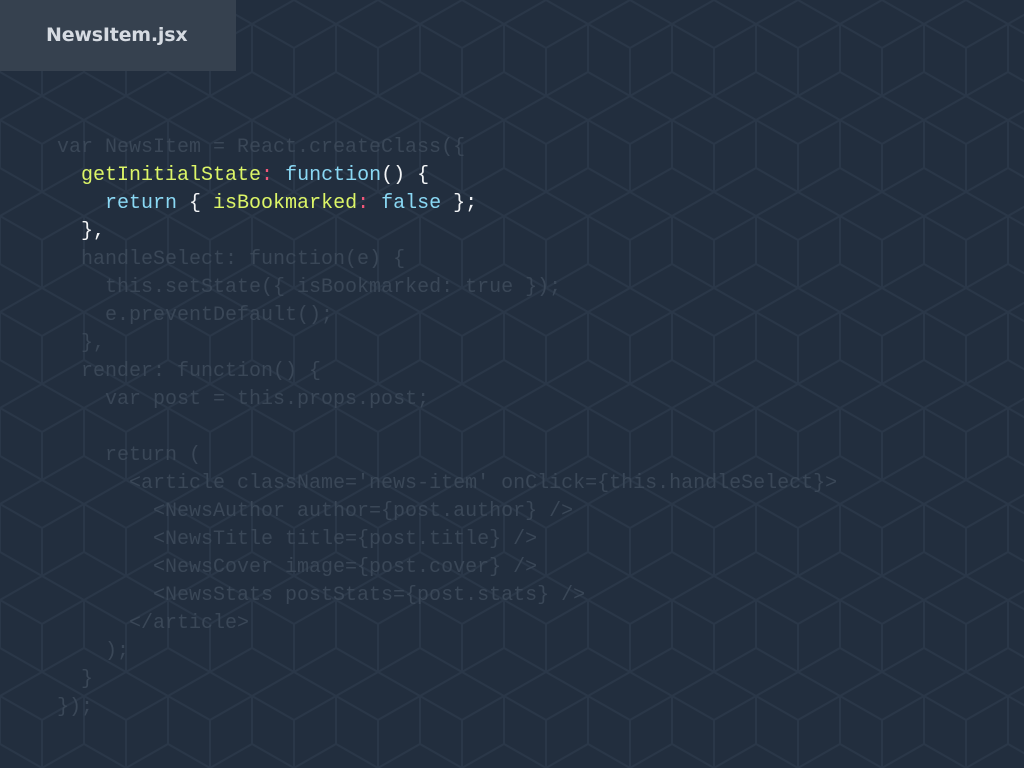 The width and height of the screenshot is (1024, 768). I want to click on code-token: <NewsCover image={post.cover} />, so click(345, 567).